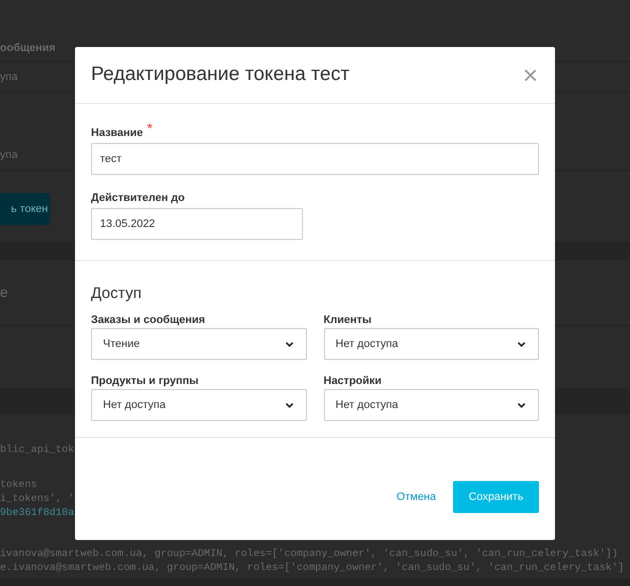  I want to click on select-field: Чтение, so click(198, 344).